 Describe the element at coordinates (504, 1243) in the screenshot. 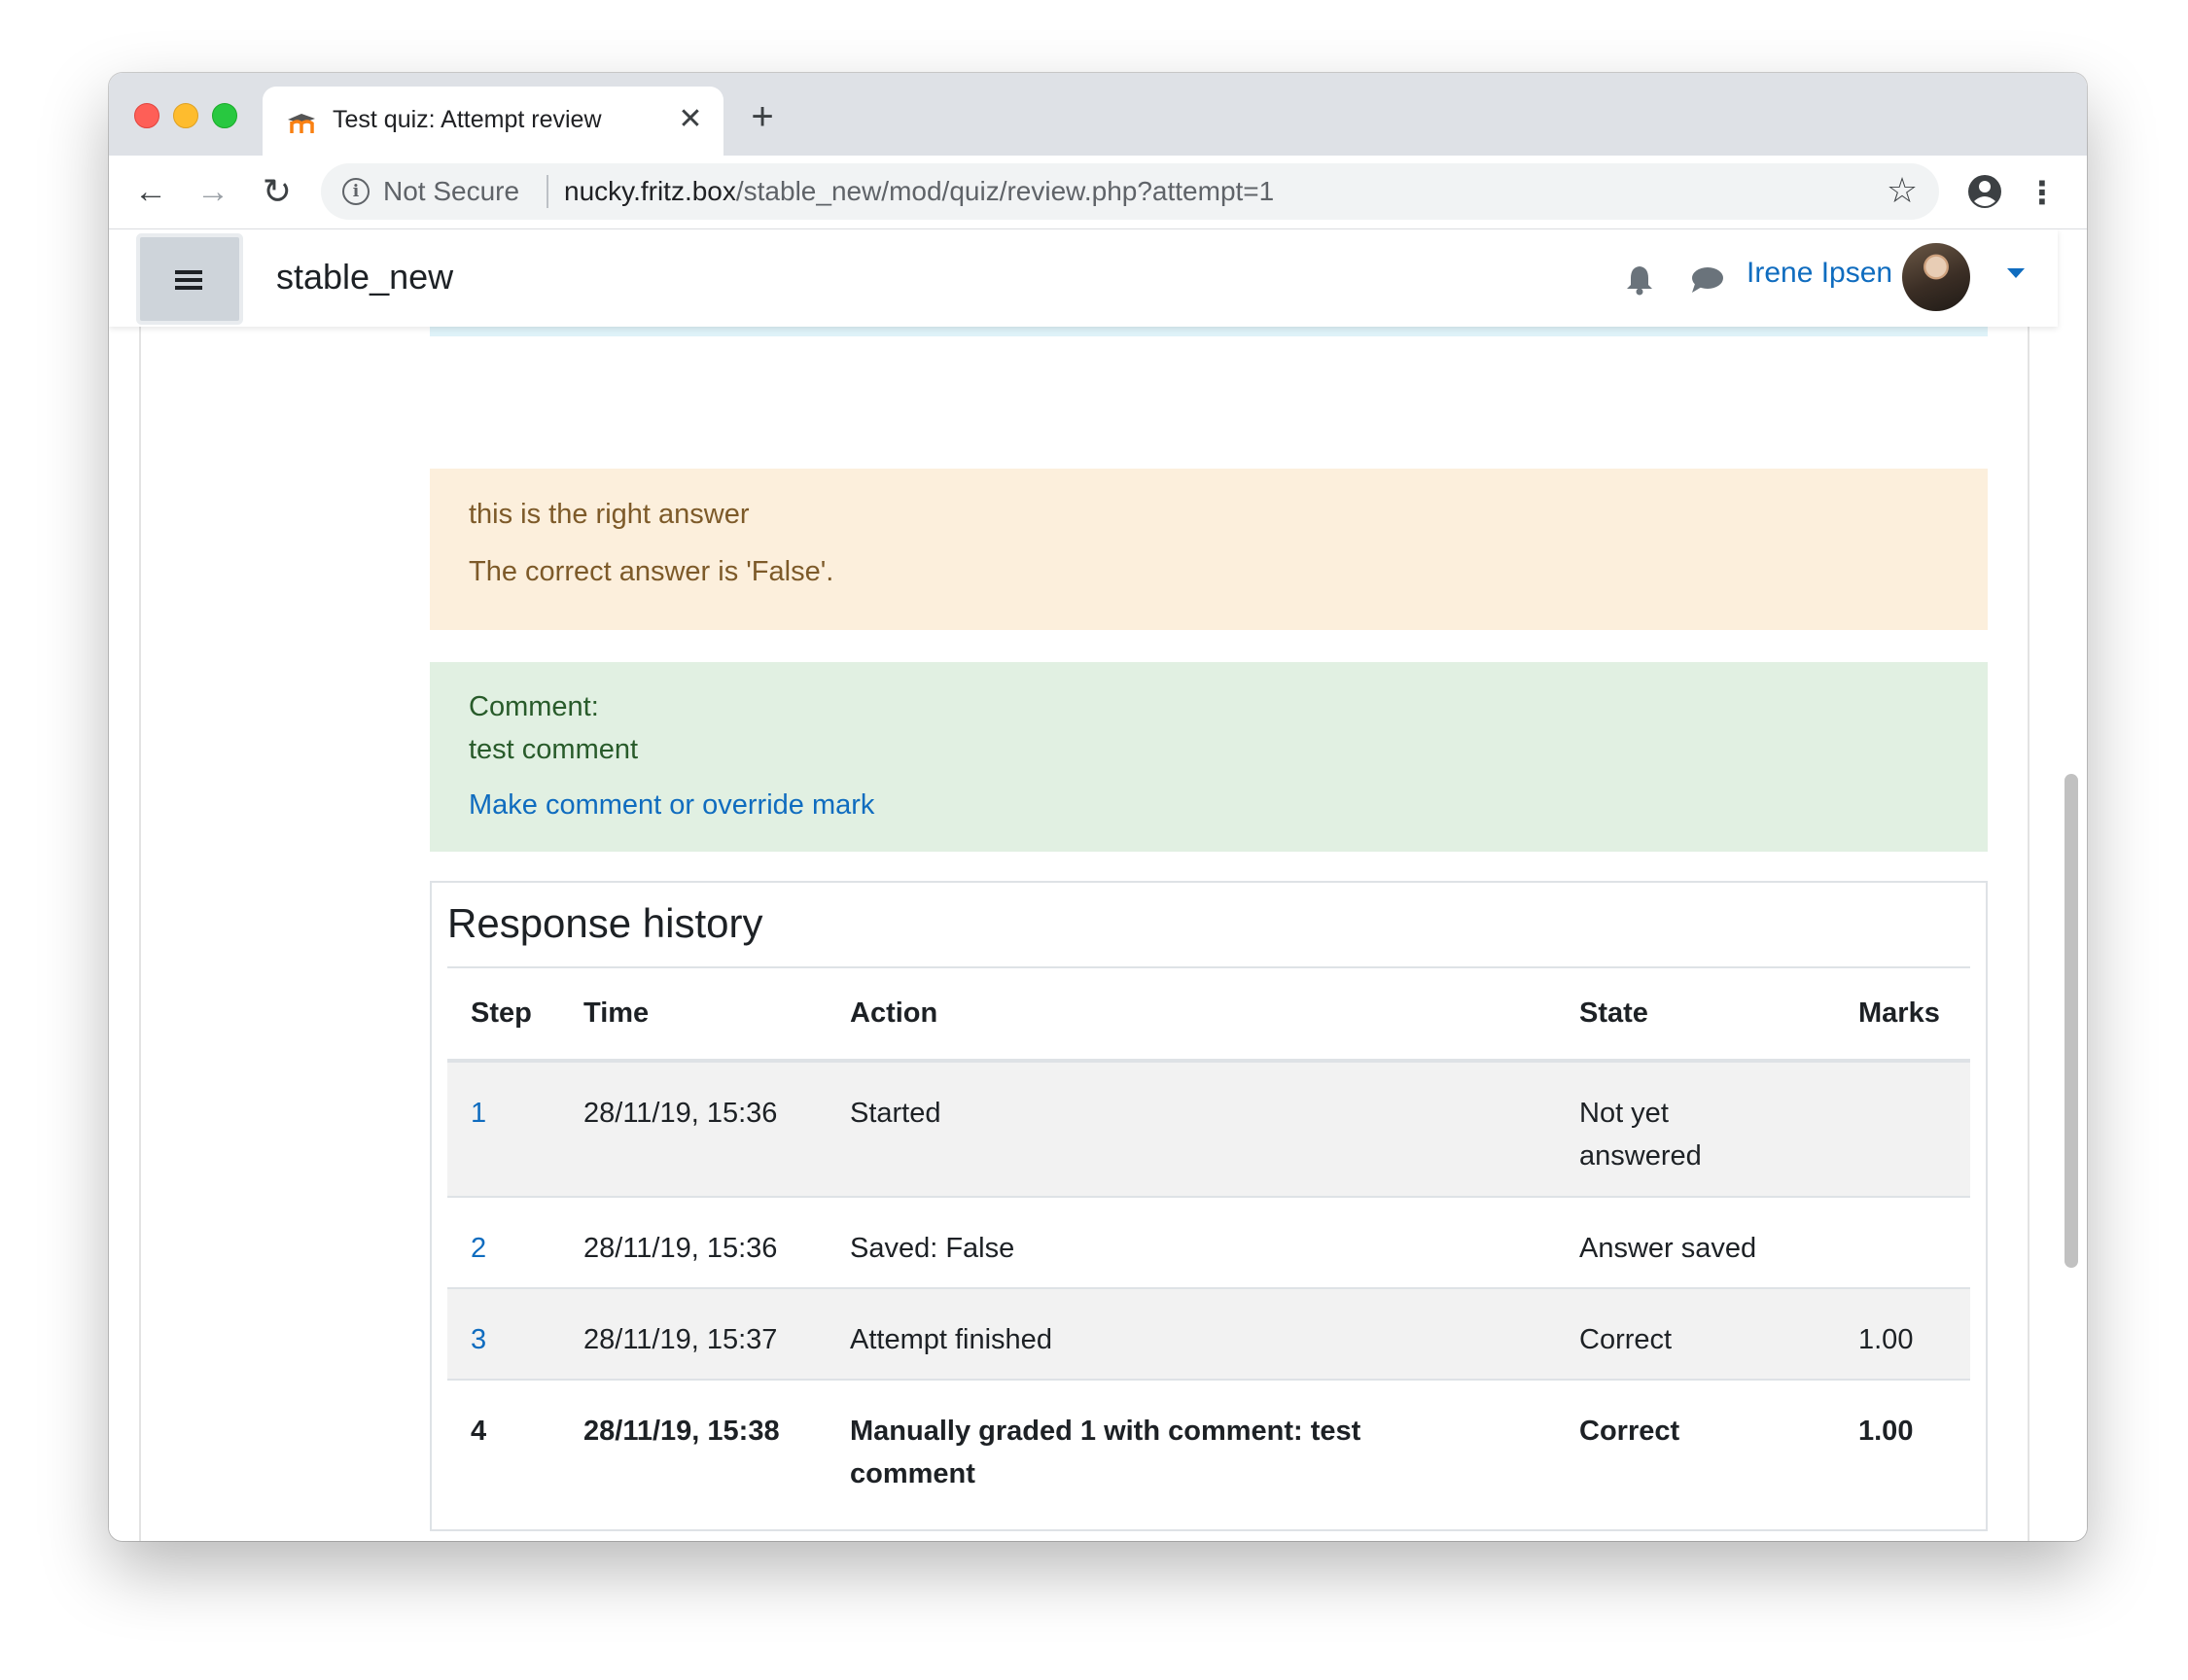

I see `step-cell: 2` at that location.